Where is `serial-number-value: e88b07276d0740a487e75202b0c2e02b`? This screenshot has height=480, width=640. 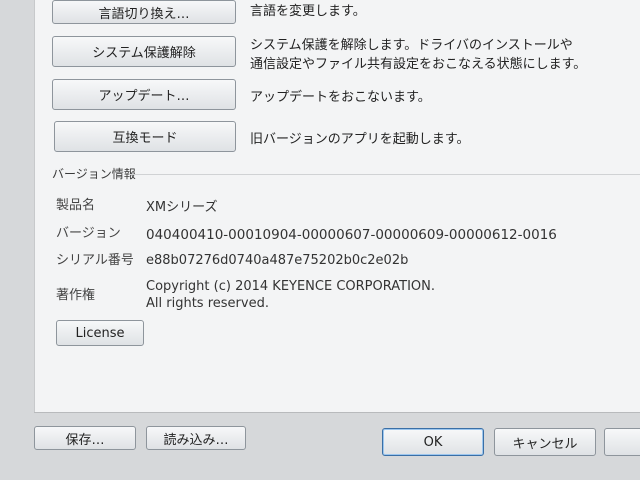
serial-number-value: e88b07276d0740a487e75202b0c2e02b is located at coordinates (277, 260).